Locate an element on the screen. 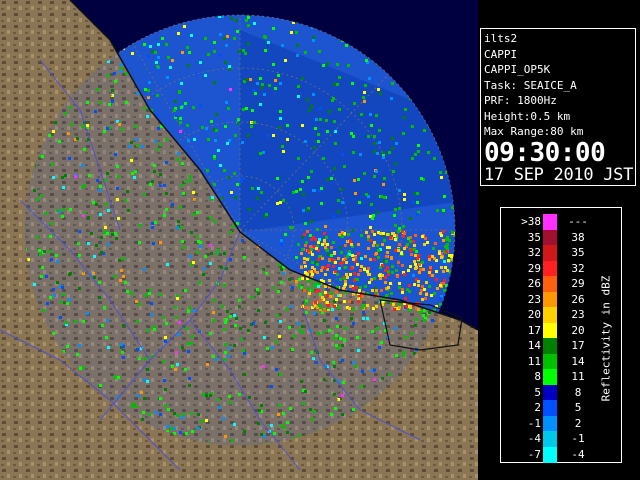 This screenshot has height=480, width=640. legend-upper-value: -1 is located at coordinates (578, 438).